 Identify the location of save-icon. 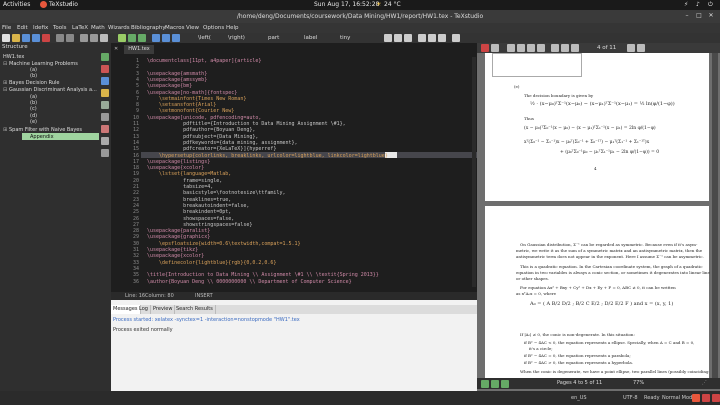
(26, 38).